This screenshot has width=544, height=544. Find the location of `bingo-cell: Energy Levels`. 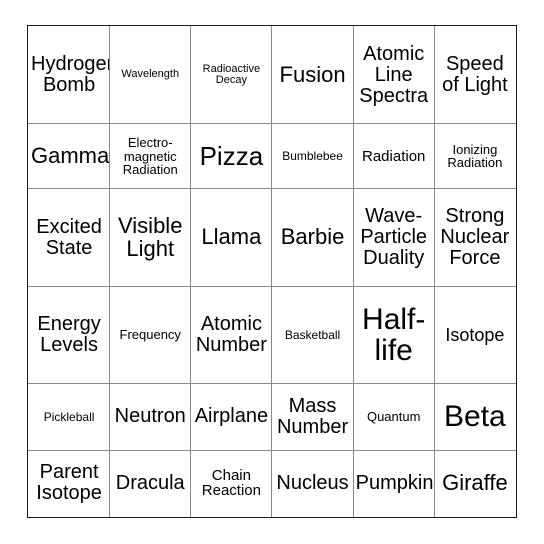

bingo-cell: Energy Levels is located at coordinates (69, 335).